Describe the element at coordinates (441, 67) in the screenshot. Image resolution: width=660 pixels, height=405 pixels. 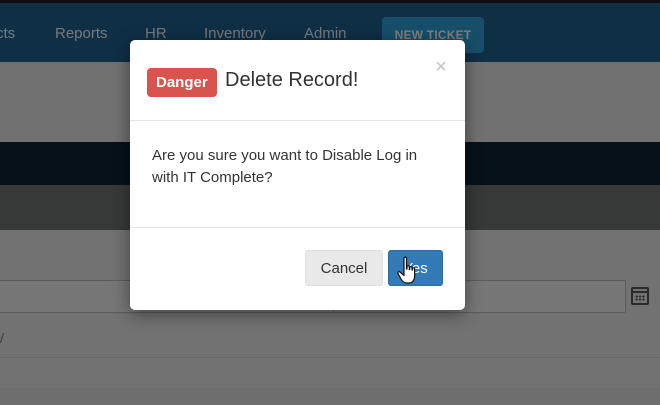
I see `close-icon: ×` at that location.